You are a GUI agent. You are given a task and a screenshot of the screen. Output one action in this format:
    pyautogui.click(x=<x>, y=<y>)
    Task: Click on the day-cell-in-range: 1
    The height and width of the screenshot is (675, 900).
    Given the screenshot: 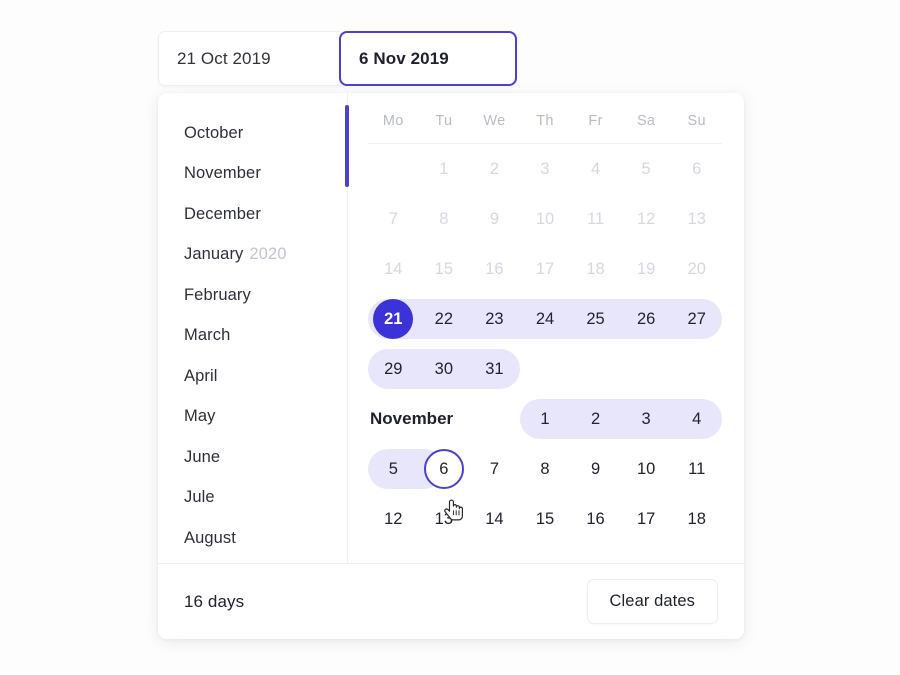 What is the action you would take?
    pyautogui.click(x=545, y=419)
    